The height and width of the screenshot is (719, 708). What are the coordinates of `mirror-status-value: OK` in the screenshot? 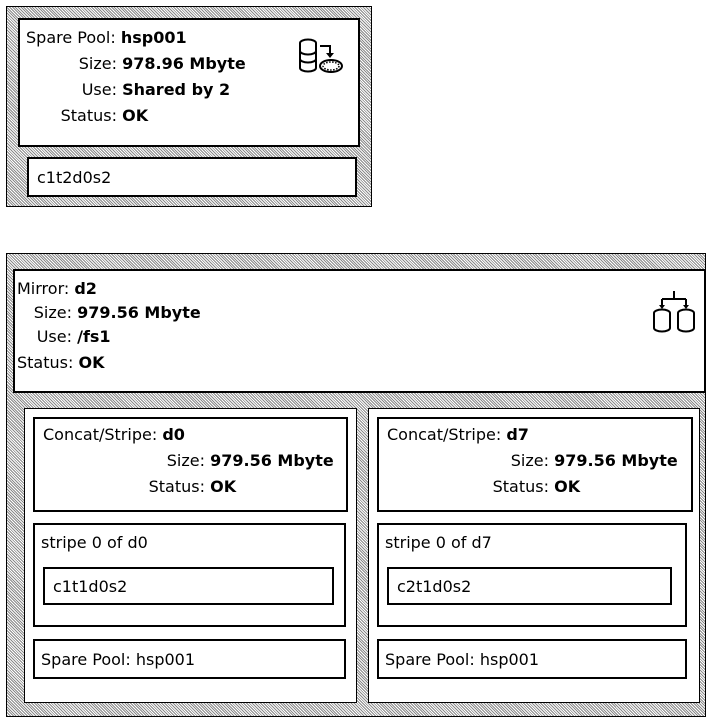 It's located at (91, 362).